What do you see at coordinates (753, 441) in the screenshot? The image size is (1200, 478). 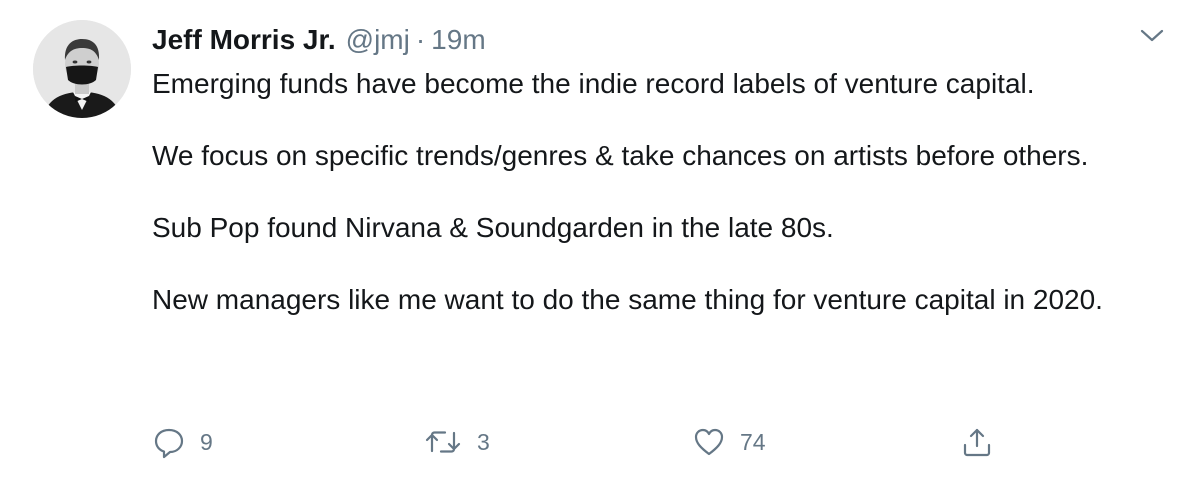 I see `like-count: 74` at bounding box center [753, 441].